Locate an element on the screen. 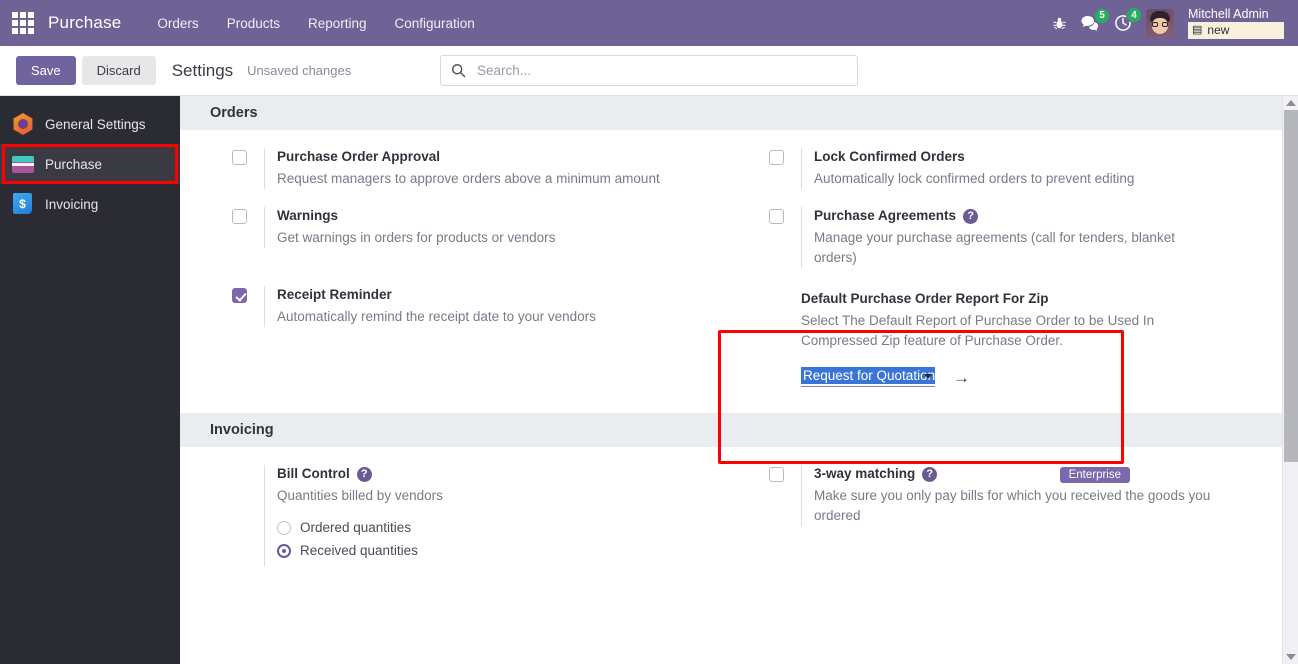 This screenshot has height=664, width=1298. user-menu: Mitchell Admin ▤ new is located at coordinates (1236, 23).